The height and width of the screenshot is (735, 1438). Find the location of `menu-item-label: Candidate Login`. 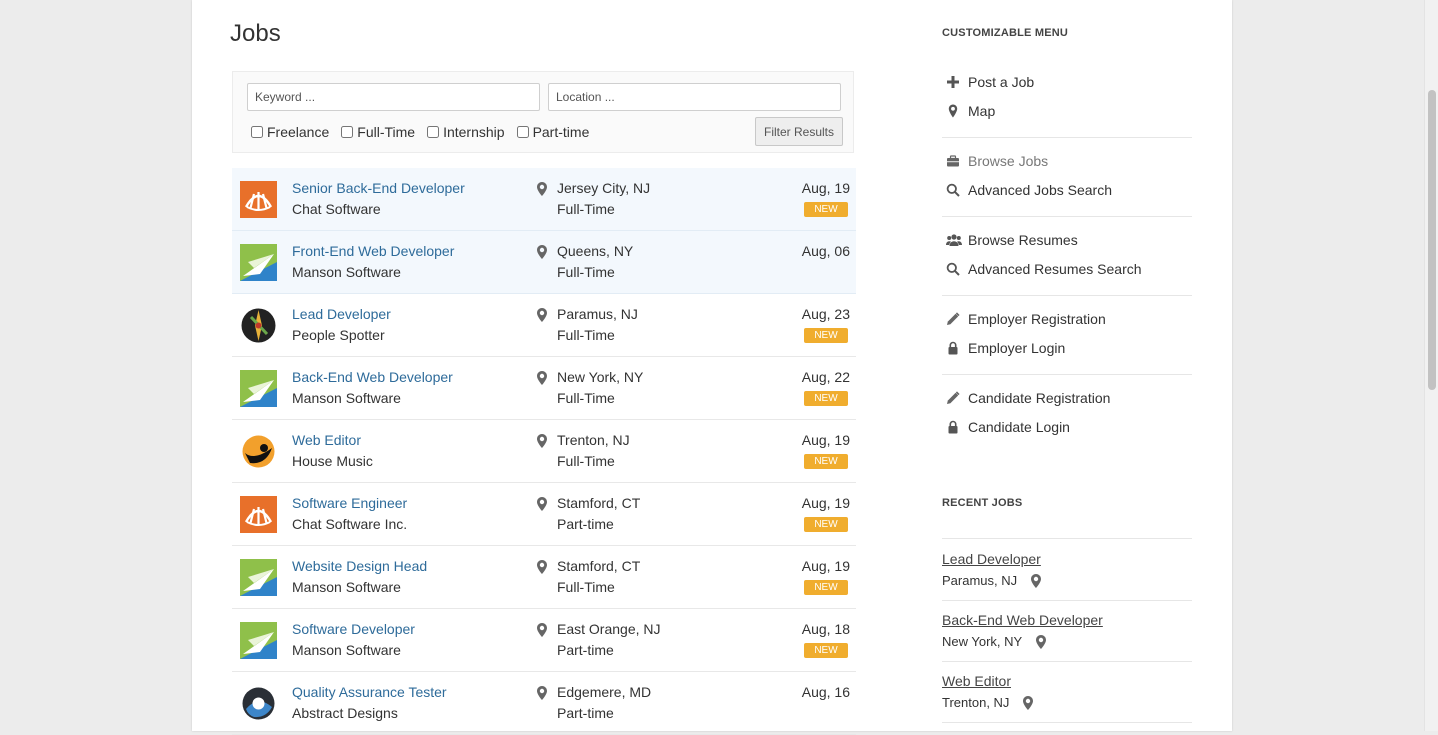

menu-item-label: Candidate Login is located at coordinates (1019, 427).